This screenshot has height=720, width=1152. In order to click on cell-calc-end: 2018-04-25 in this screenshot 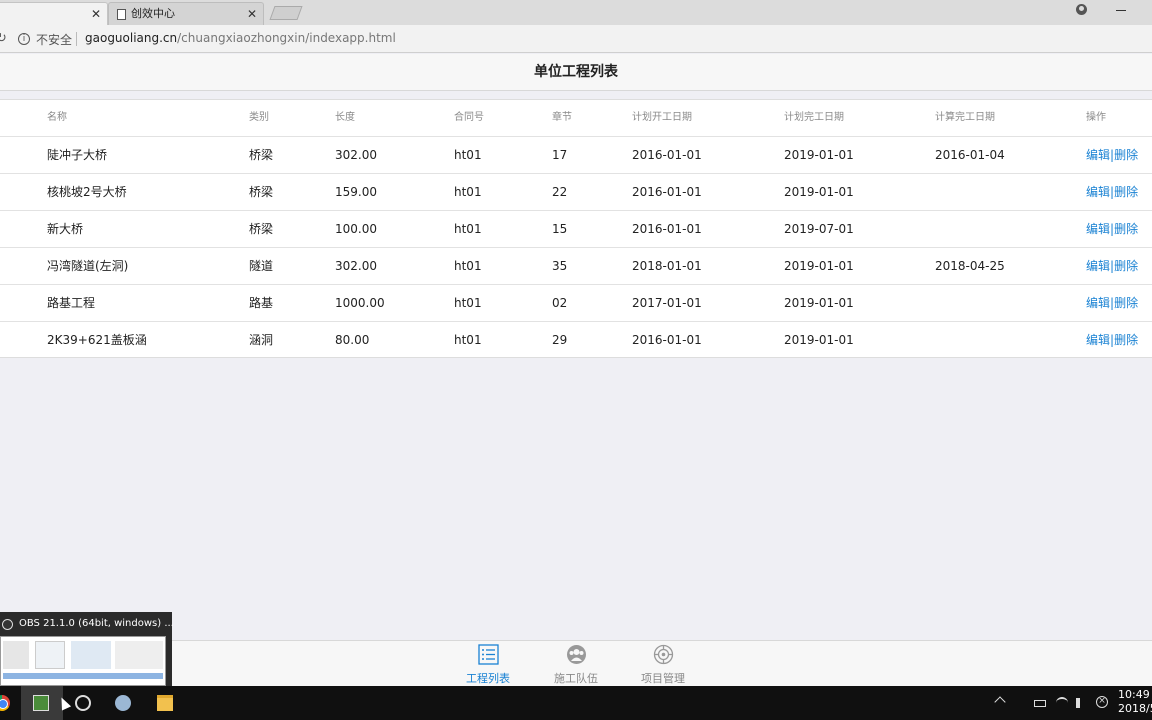, I will do `click(970, 266)`.